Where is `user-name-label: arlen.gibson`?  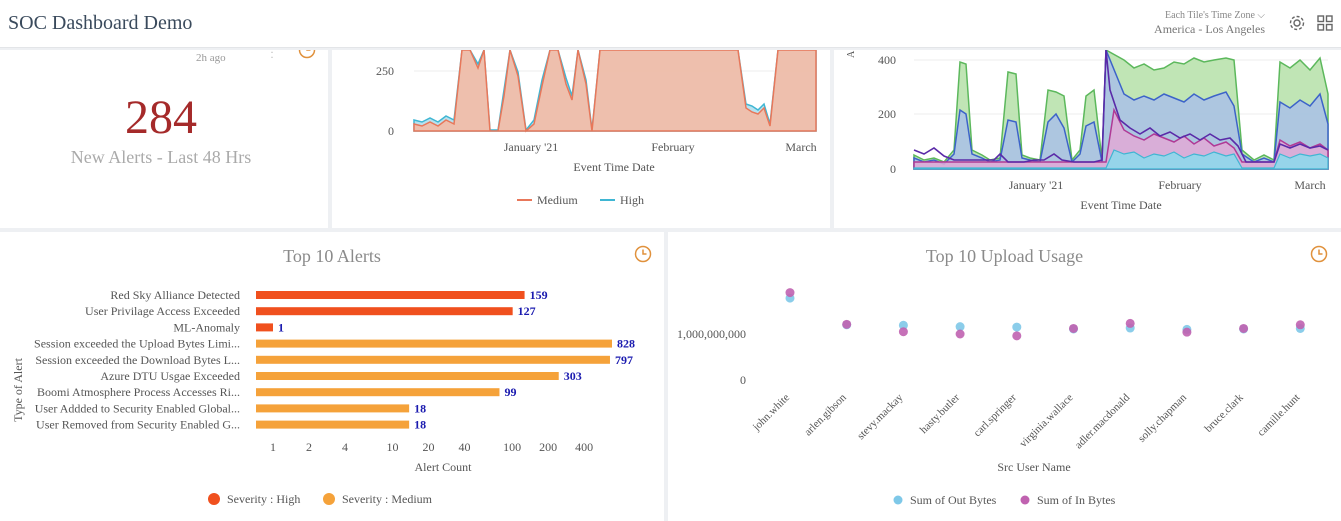 user-name-label: arlen.gibson is located at coordinates (825, 414).